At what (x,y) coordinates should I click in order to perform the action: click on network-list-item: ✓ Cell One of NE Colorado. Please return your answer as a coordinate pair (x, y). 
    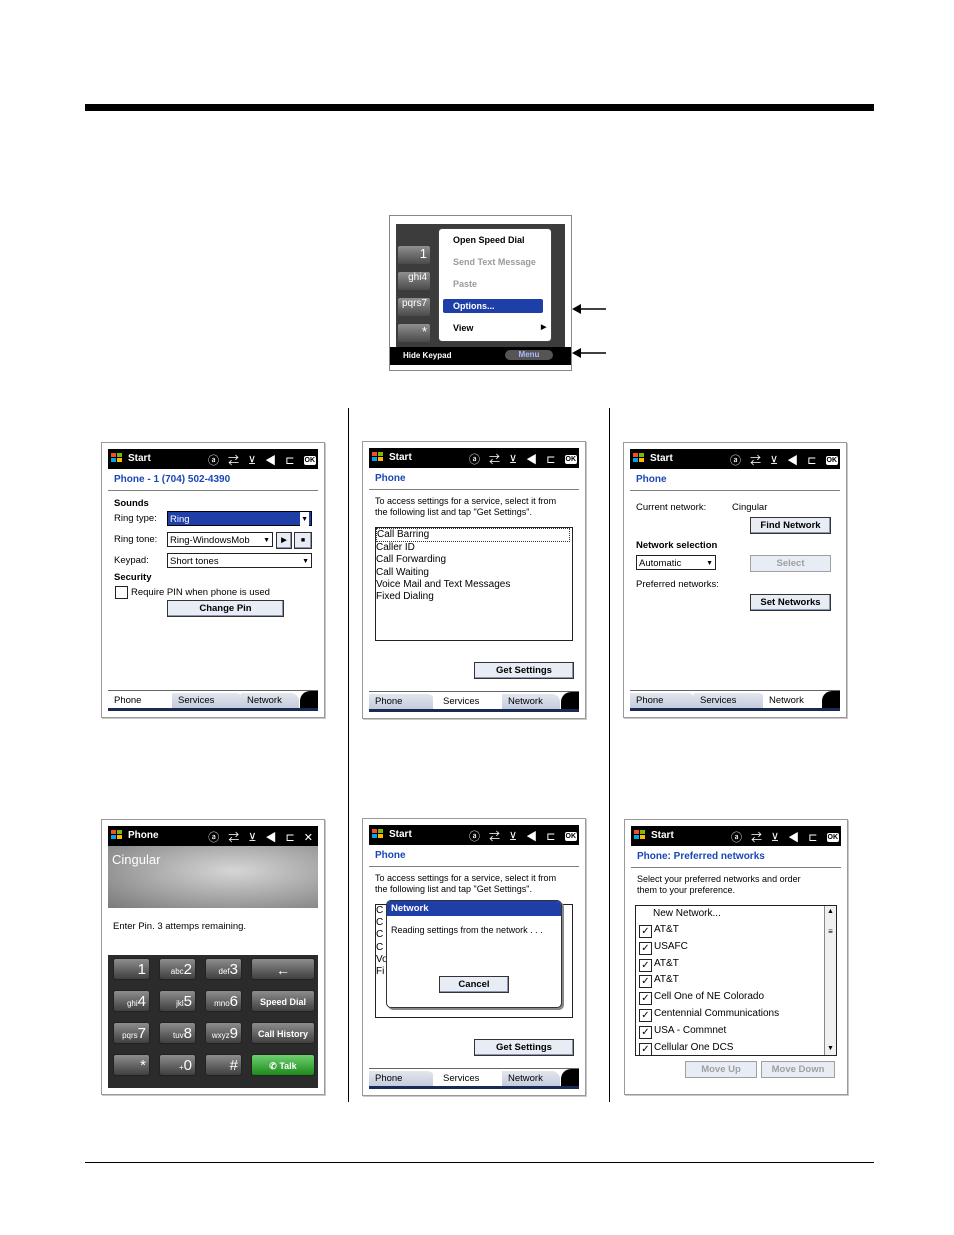
    Looking at the image, I should click on (736, 997).